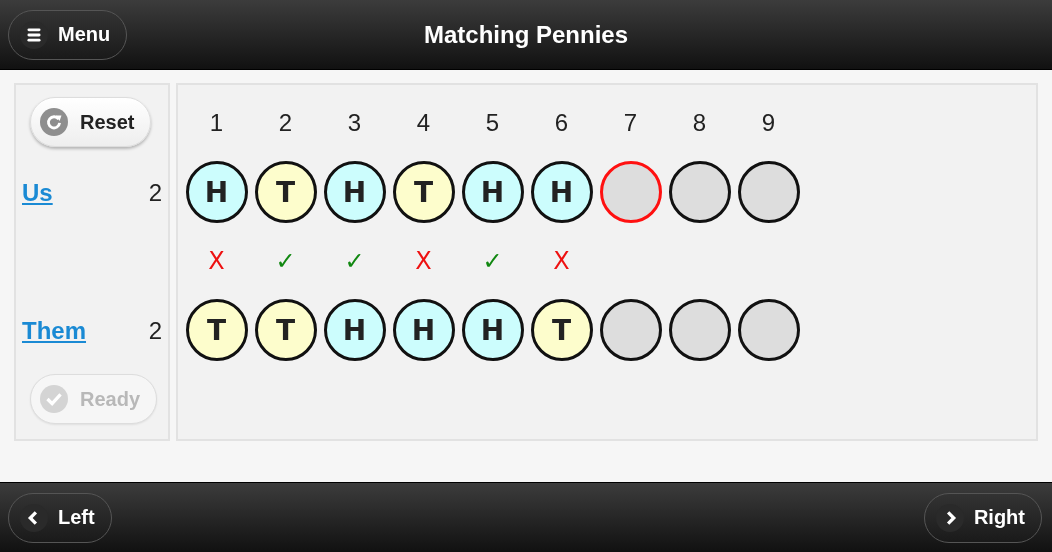  What do you see at coordinates (60, 517) in the screenshot?
I see `left-button: Left` at bounding box center [60, 517].